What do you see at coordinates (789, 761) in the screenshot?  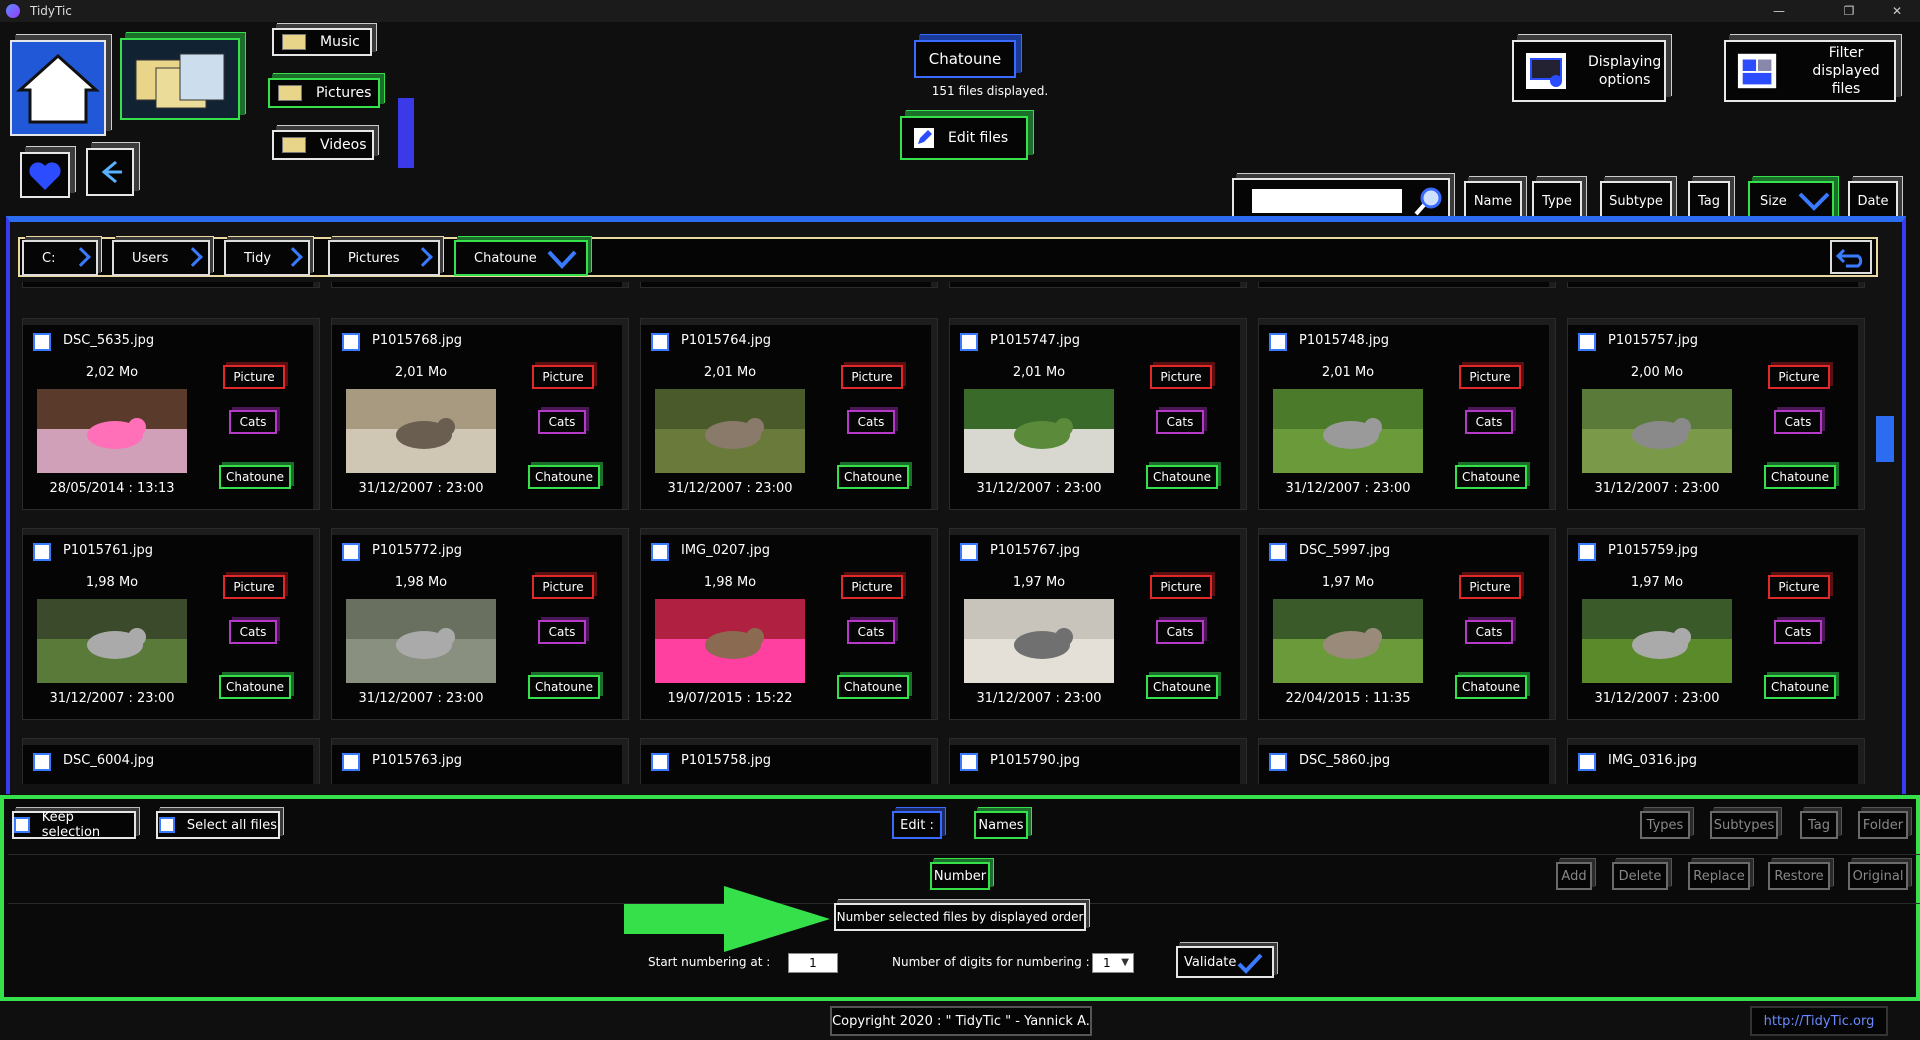 I see `file-card: P1015758.jpg` at bounding box center [789, 761].